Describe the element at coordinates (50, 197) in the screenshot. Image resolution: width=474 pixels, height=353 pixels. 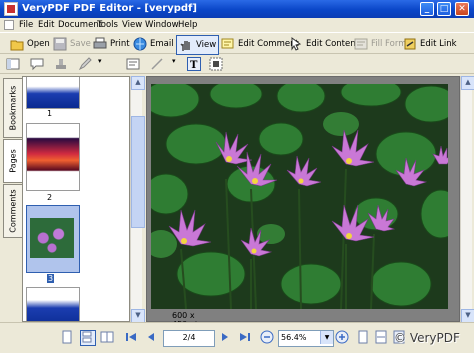
I see `page-thumbnail-label: 2` at that location.